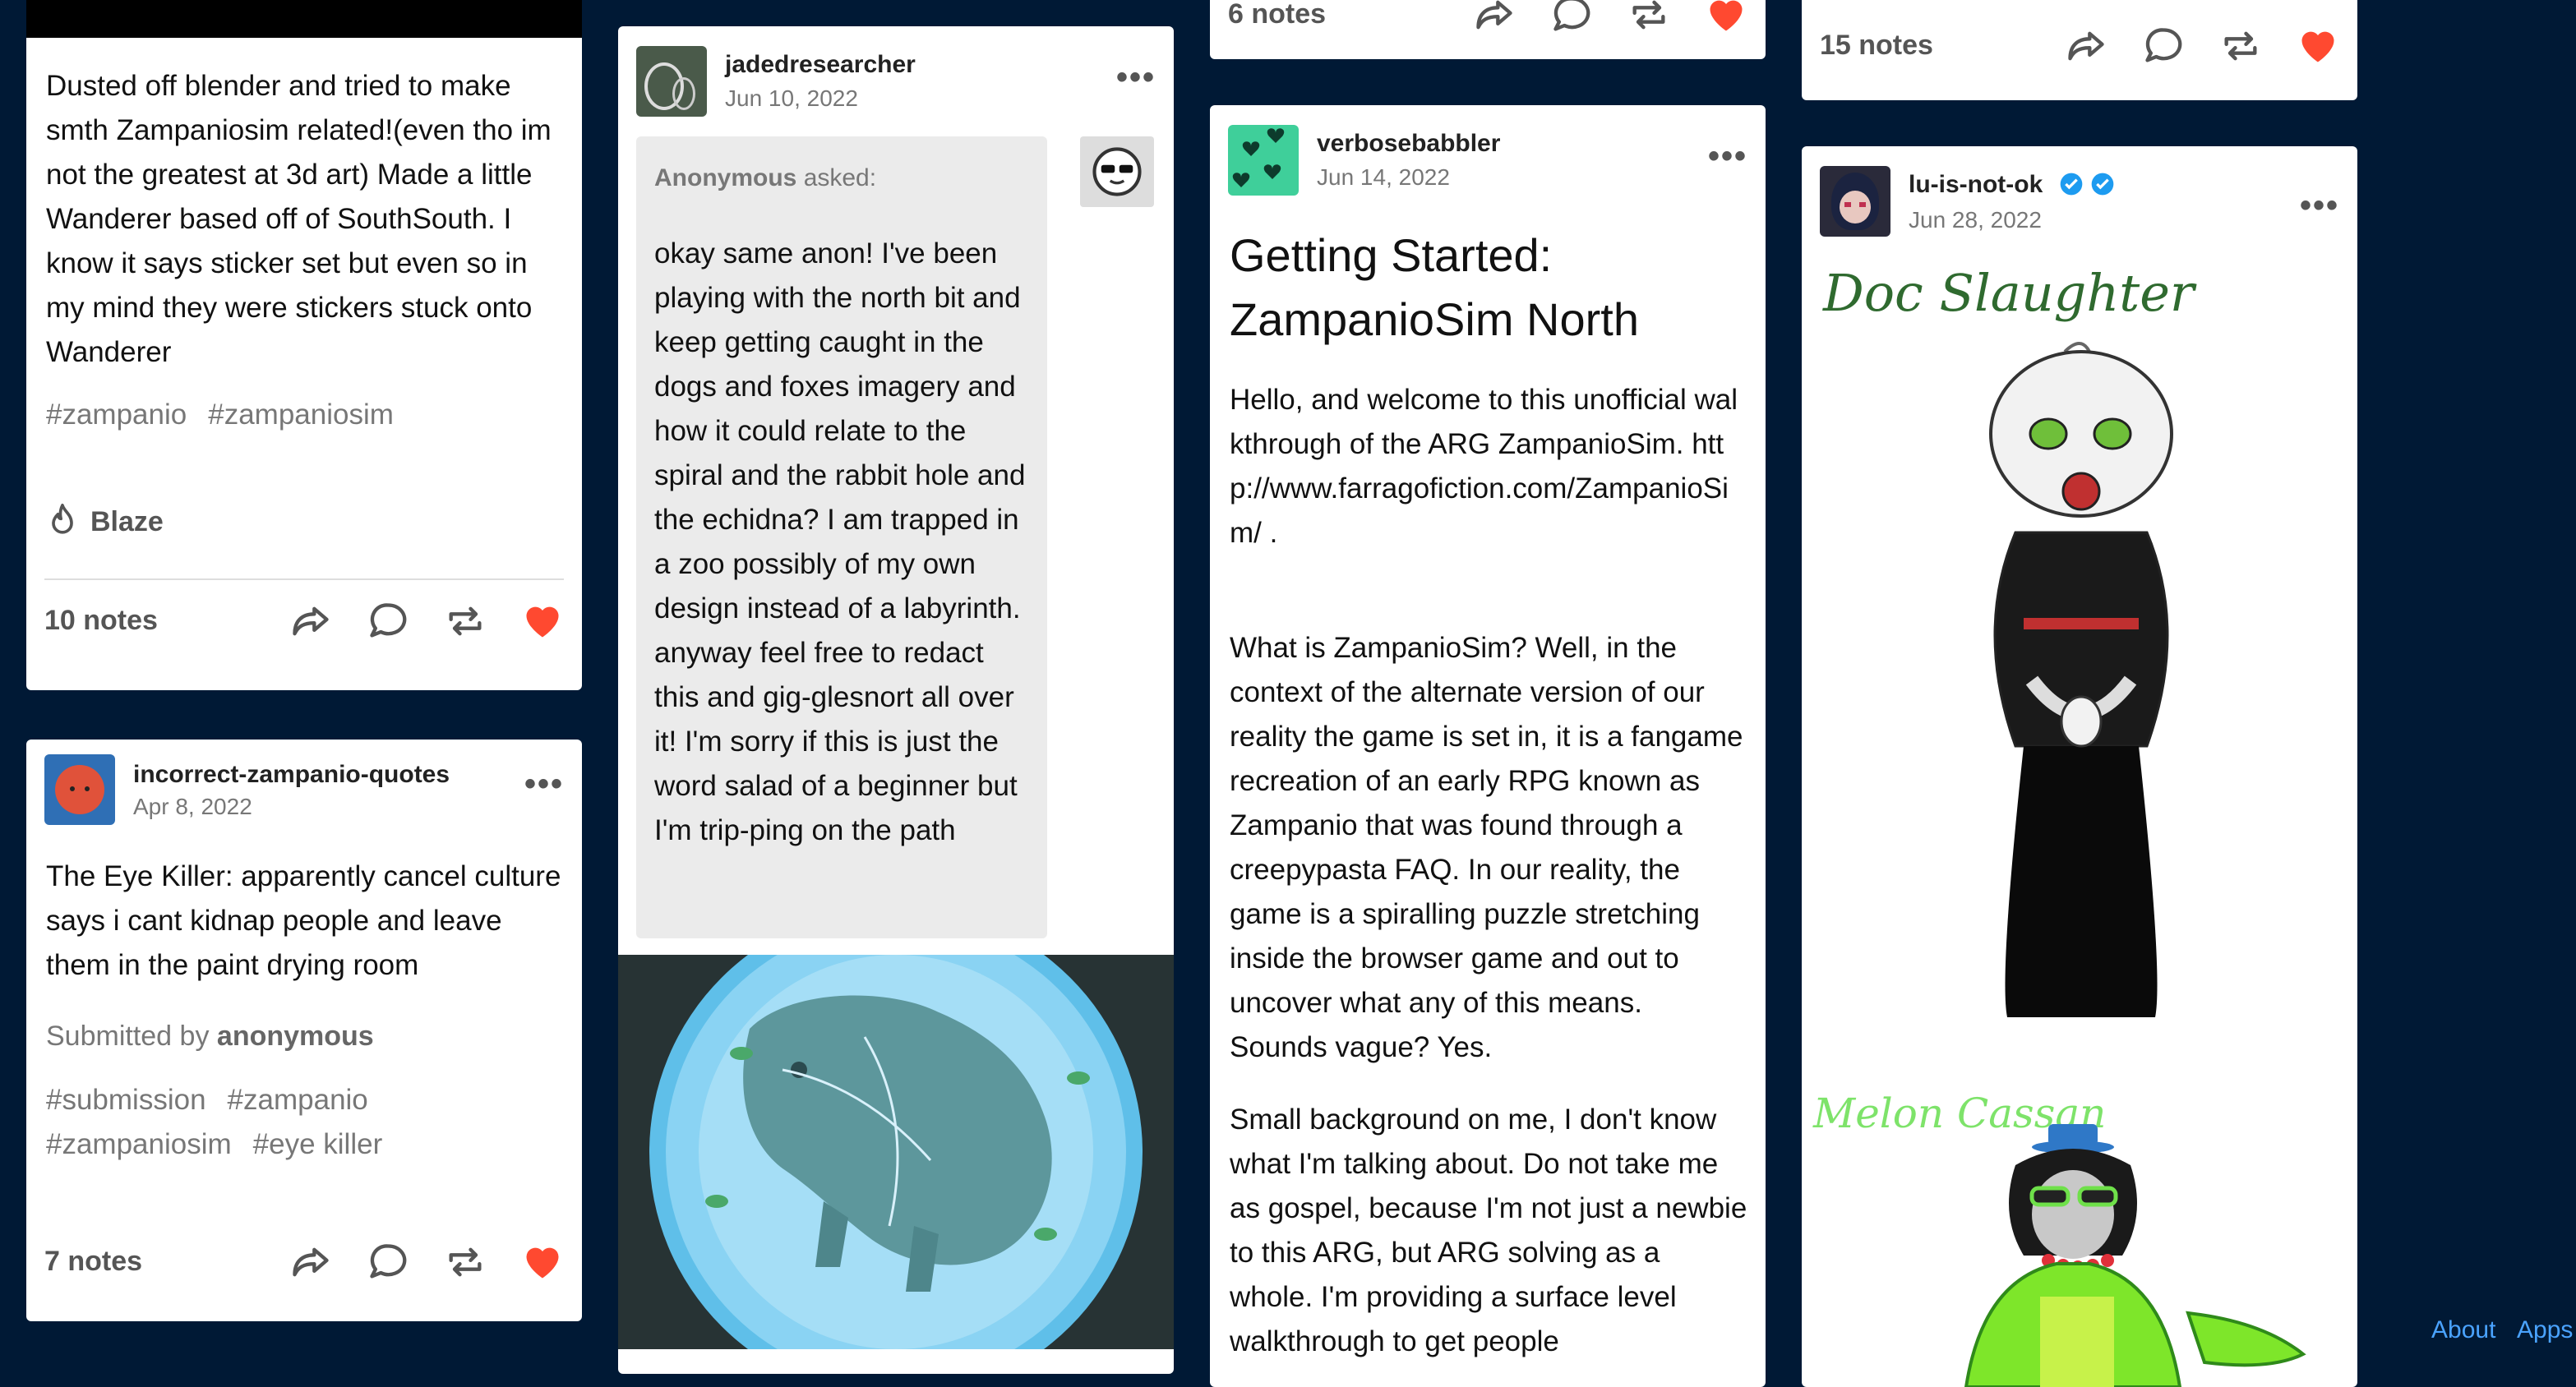 This screenshot has height=1387, width=2576. What do you see at coordinates (1976, 220) in the screenshot?
I see `post-date: Jun 28, 2022` at bounding box center [1976, 220].